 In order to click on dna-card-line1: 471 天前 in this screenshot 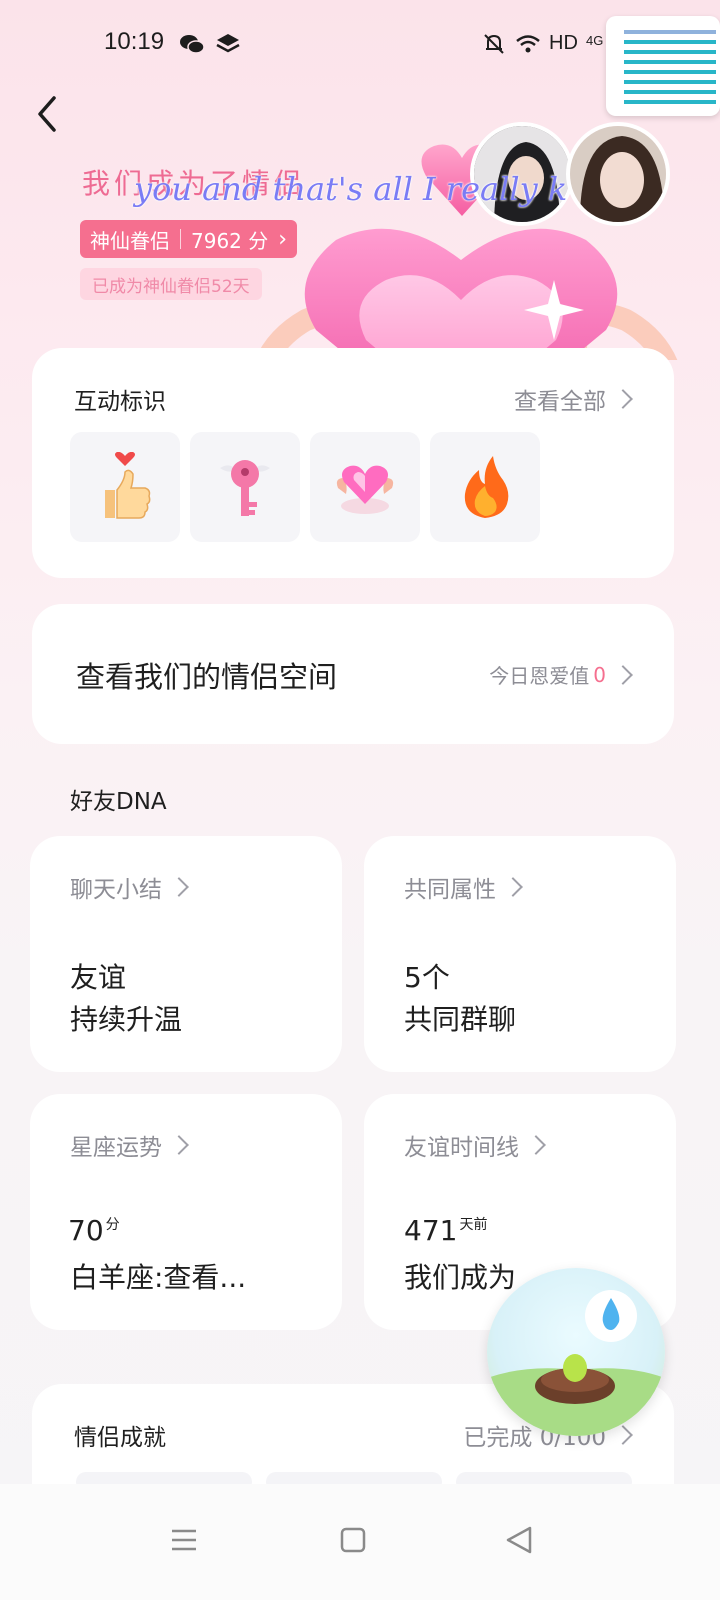, I will do `click(445, 1230)`.